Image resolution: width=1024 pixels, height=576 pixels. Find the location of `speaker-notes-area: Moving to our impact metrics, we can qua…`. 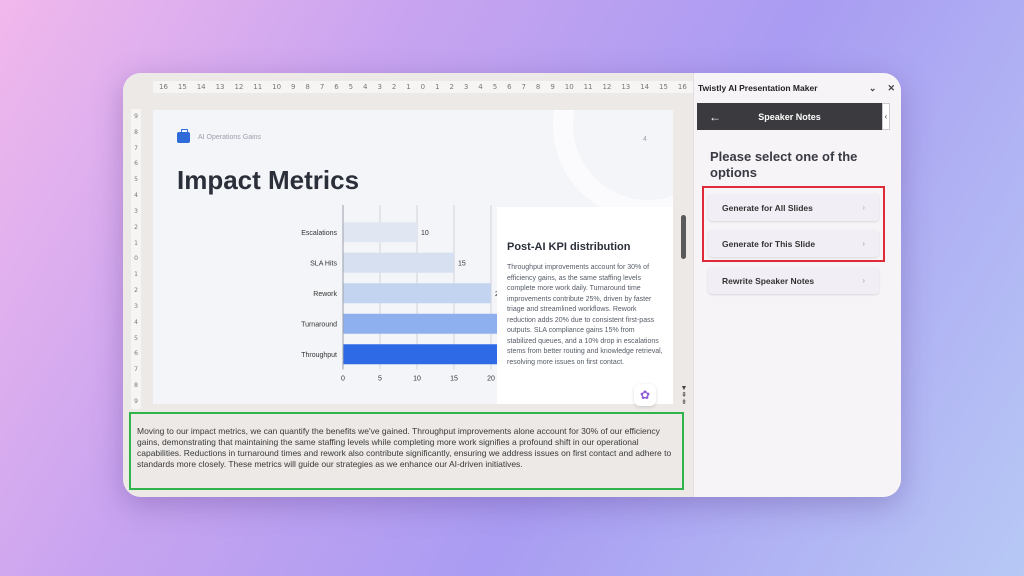

speaker-notes-area: Moving to our impact metrics, we can qua… is located at coordinates (406, 451).